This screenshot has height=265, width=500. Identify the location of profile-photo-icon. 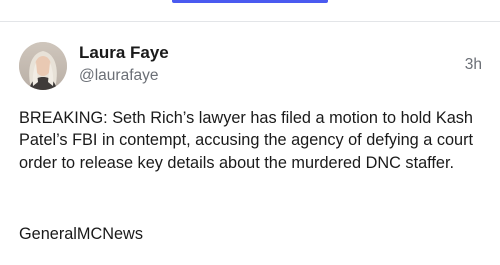
(43, 66).